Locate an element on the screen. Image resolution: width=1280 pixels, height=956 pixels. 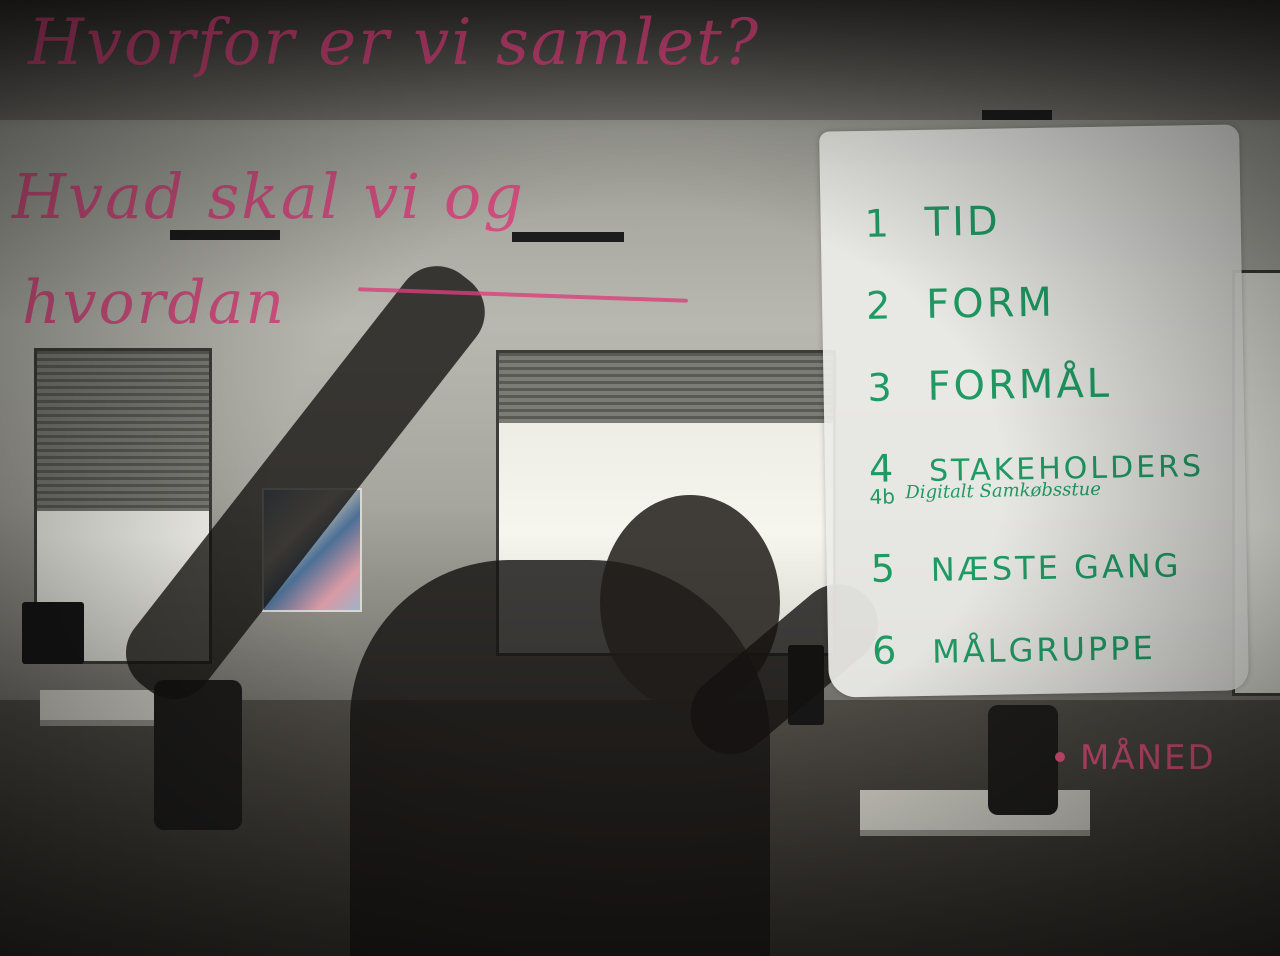
glass-question-why: Hvorfor er vi samlet? is located at coordinates (394, 43).